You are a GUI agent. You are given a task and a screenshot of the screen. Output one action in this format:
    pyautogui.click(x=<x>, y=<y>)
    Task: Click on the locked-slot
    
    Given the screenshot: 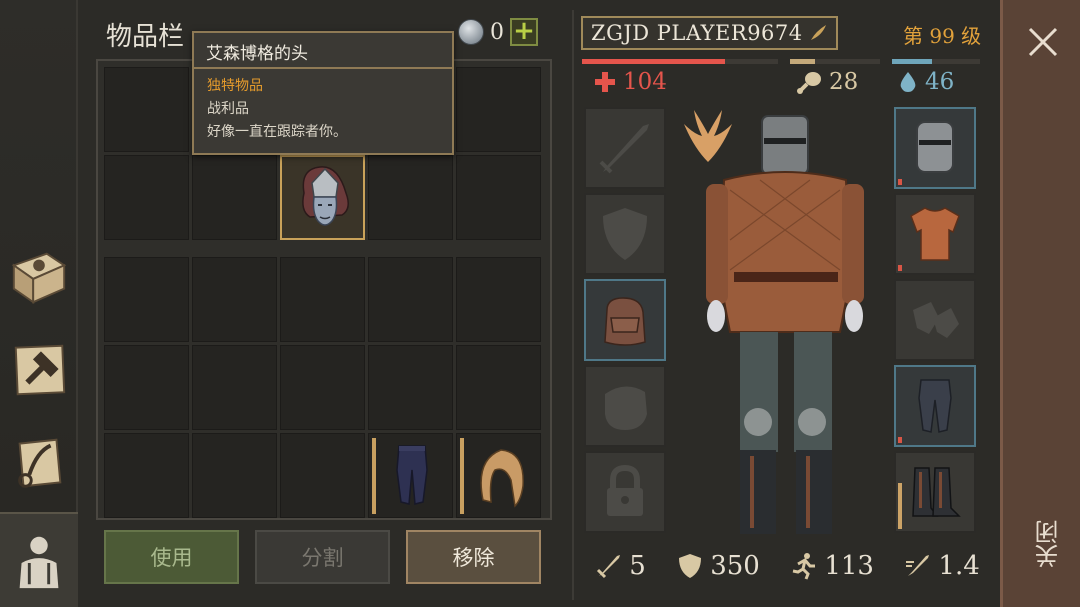 What is the action you would take?
    pyautogui.click(x=625, y=492)
    